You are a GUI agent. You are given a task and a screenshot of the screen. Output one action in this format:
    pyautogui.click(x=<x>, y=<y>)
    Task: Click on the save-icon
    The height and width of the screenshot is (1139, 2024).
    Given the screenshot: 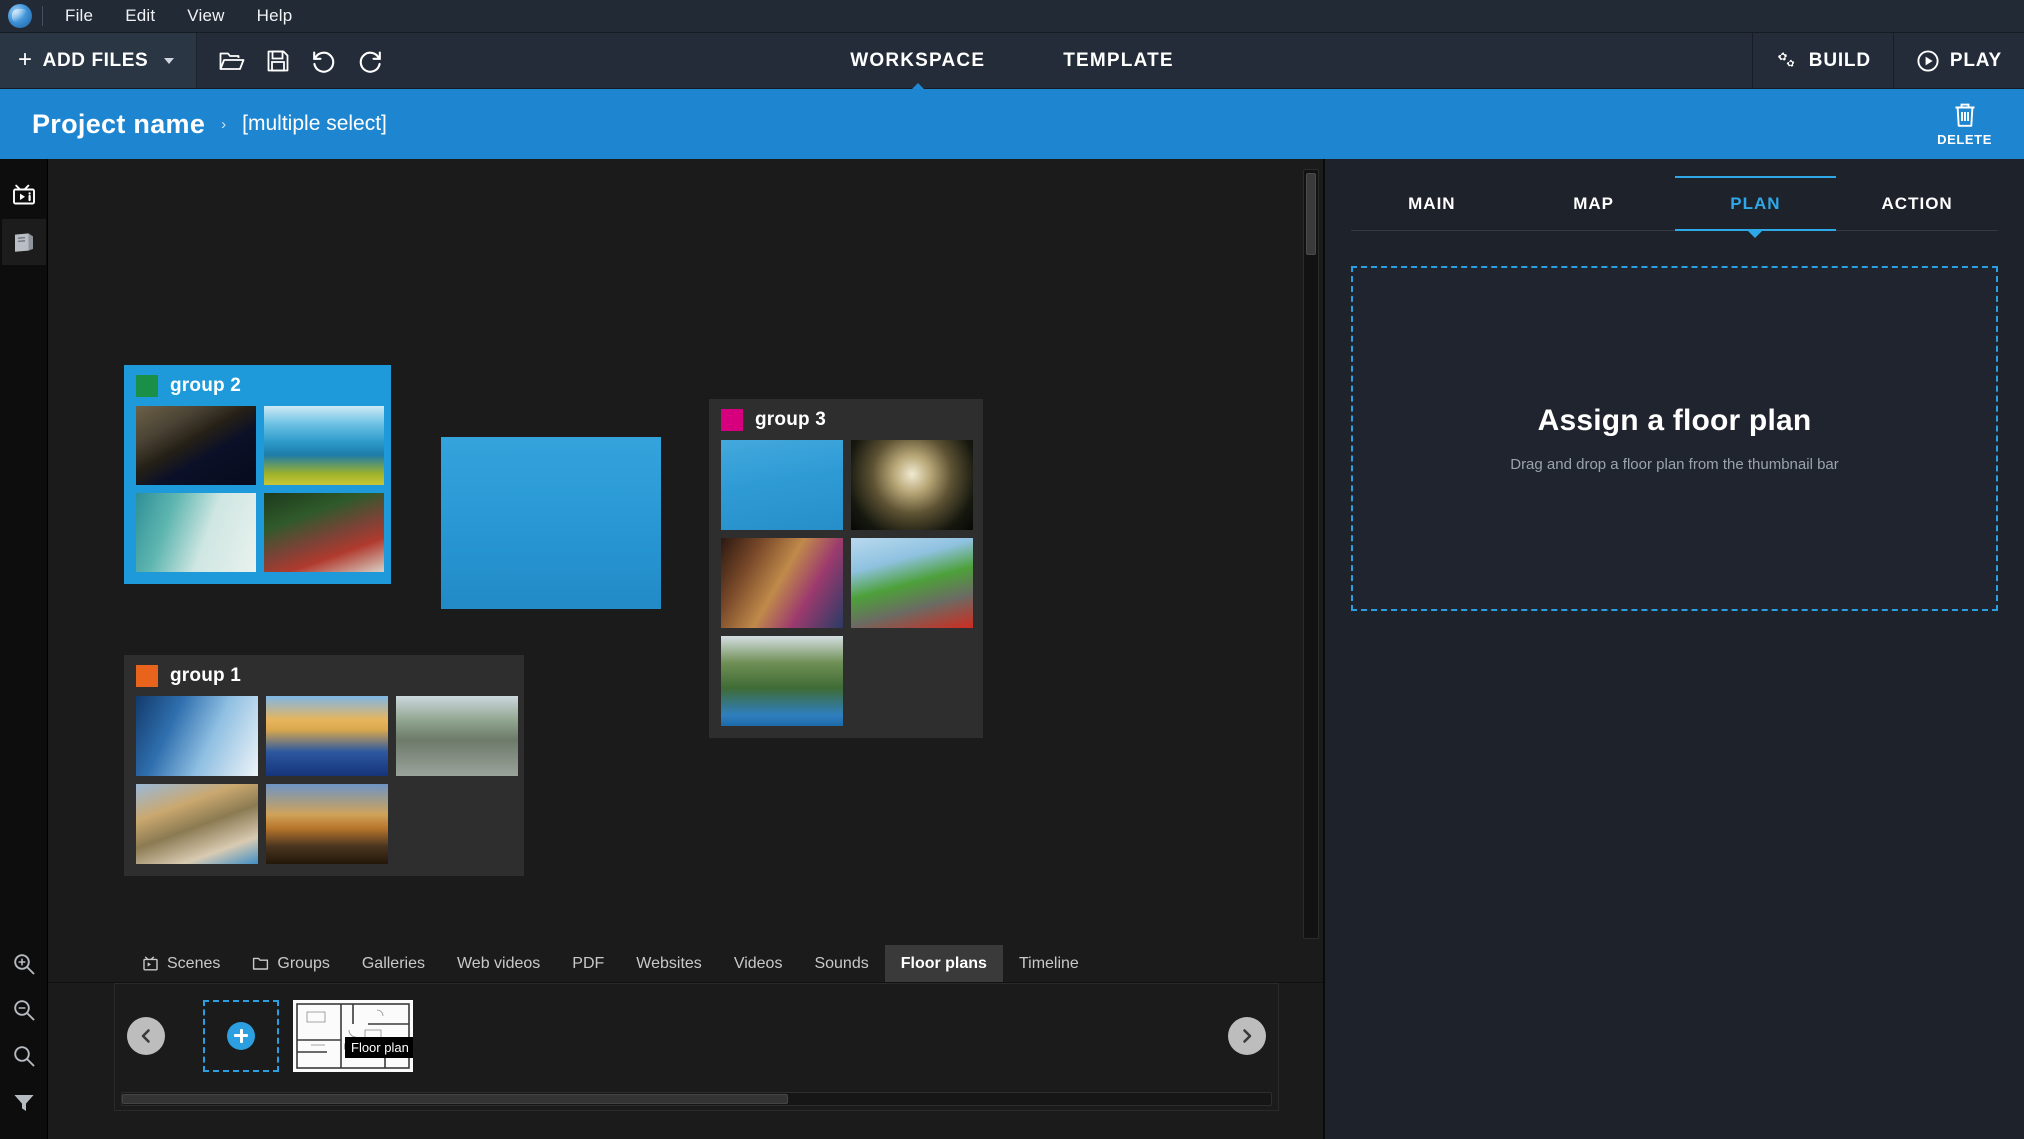 What is the action you would take?
    pyautogui.click(x=278, y=61)
    